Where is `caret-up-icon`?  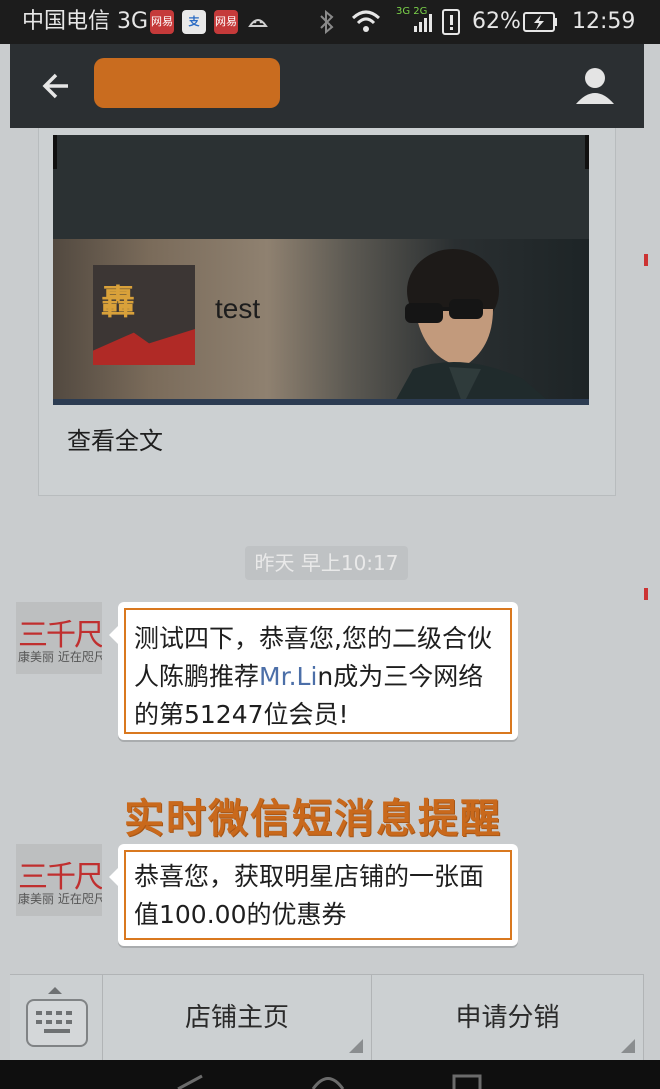 caret-up-icon is located at coordinates (55, 990).